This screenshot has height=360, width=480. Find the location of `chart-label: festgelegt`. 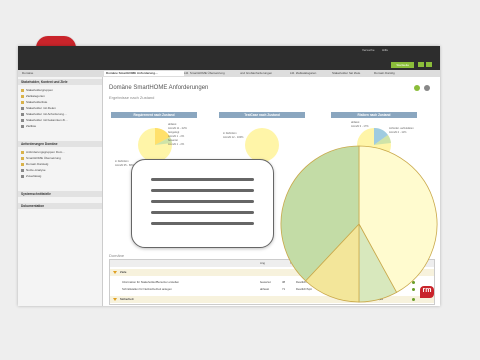

chart-label: festgelegt is located at coordinates (174, 132).